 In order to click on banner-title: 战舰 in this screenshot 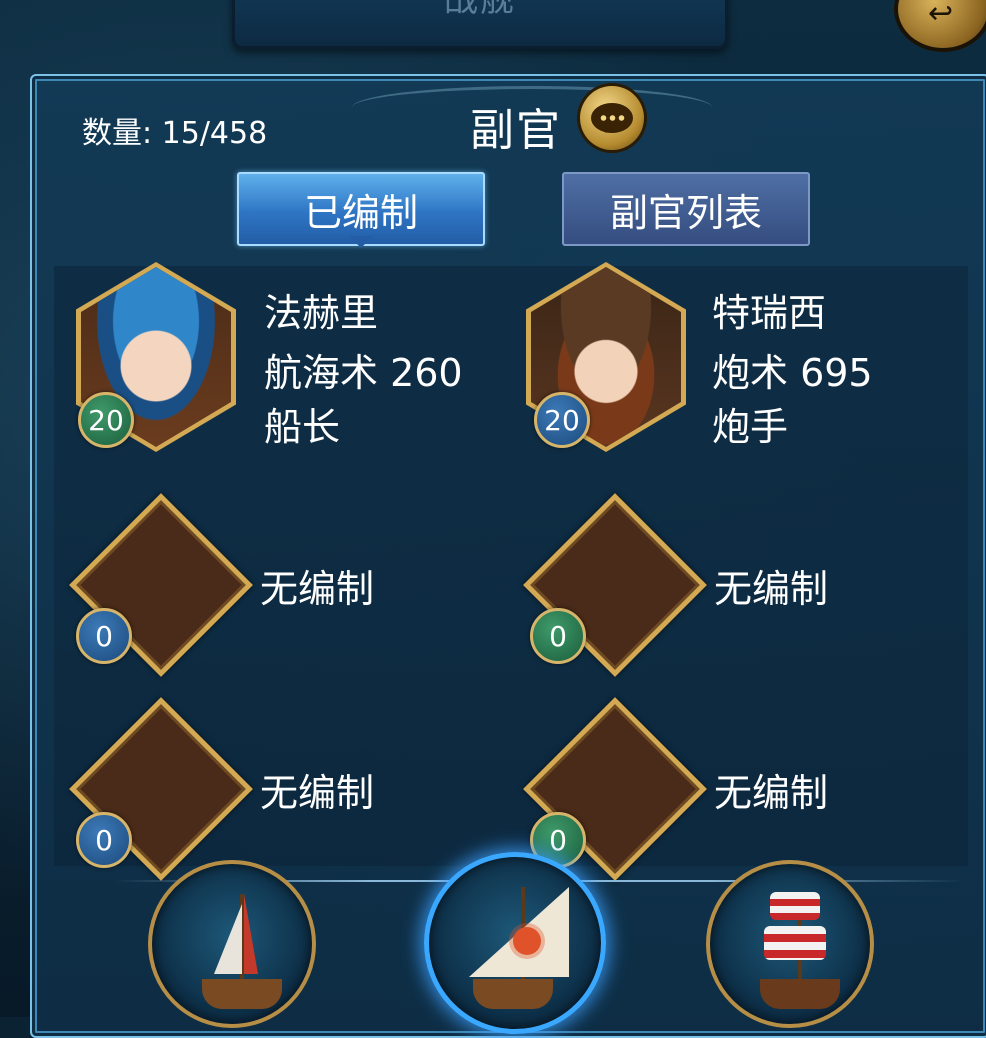, I will do `click(480, 10)`.